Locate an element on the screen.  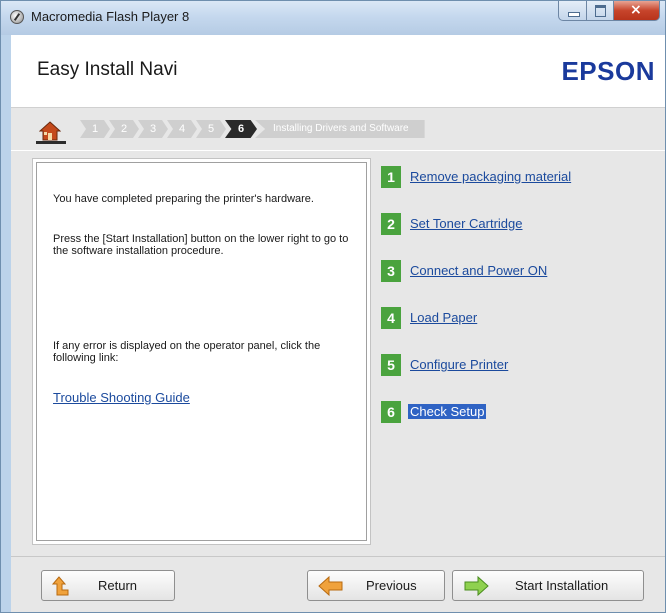
step-1: 1 is located at coordinates (95, 129).